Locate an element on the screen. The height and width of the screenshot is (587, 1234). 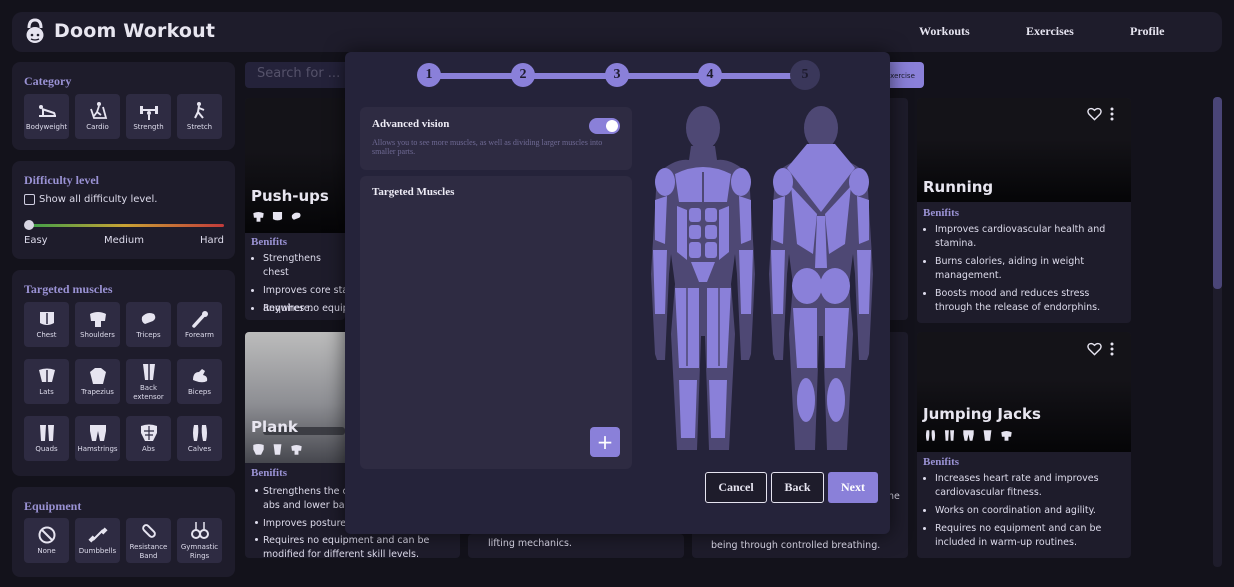
muscle-obliques-left is located at coordinates (682, 233).